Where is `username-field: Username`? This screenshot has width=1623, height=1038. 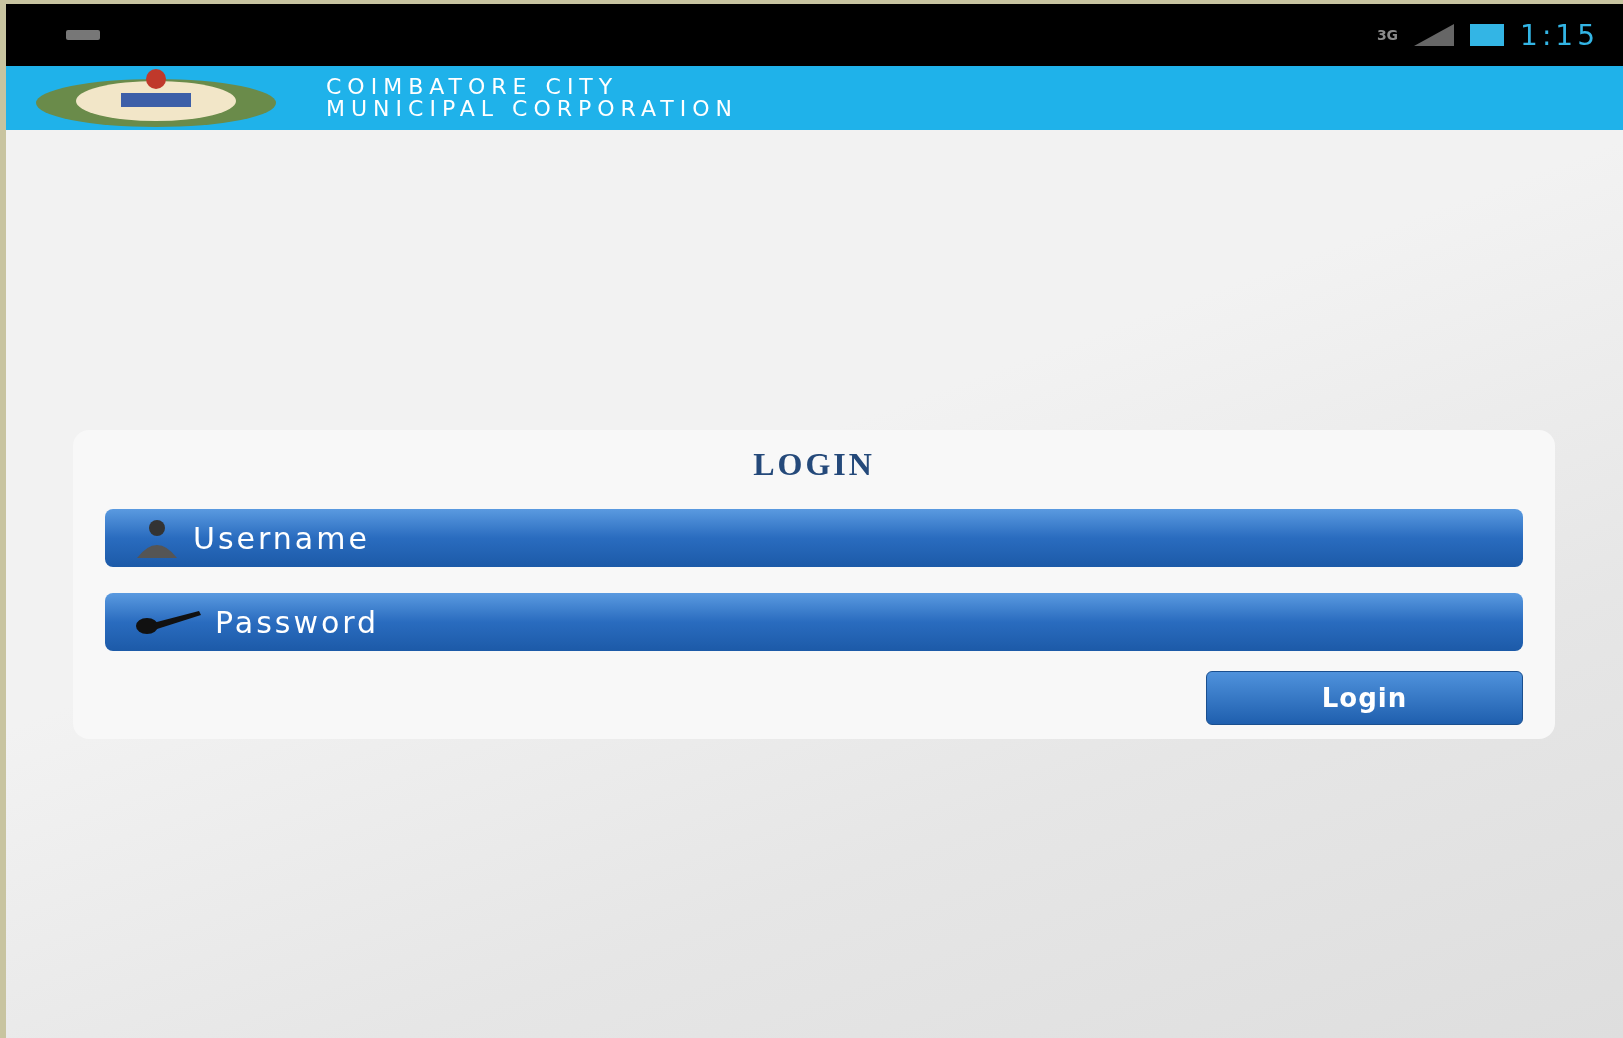
username-field: Username is located at coordinates (814, 538).